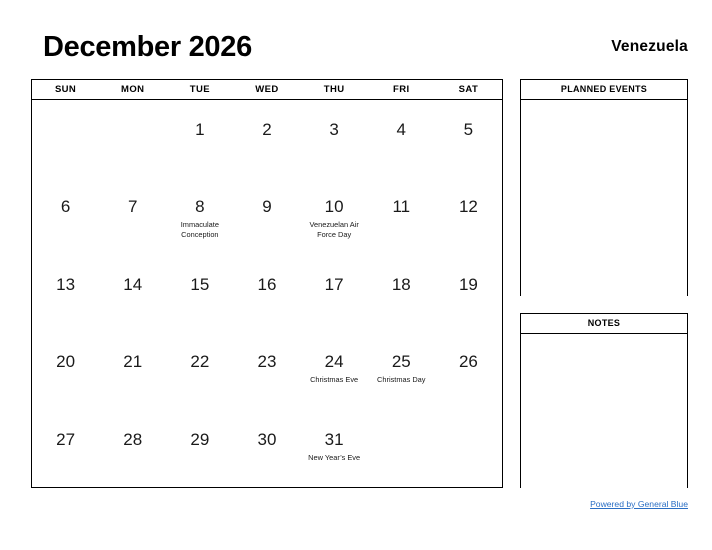  I want to click on day-cell: 18, so click(401, 293).